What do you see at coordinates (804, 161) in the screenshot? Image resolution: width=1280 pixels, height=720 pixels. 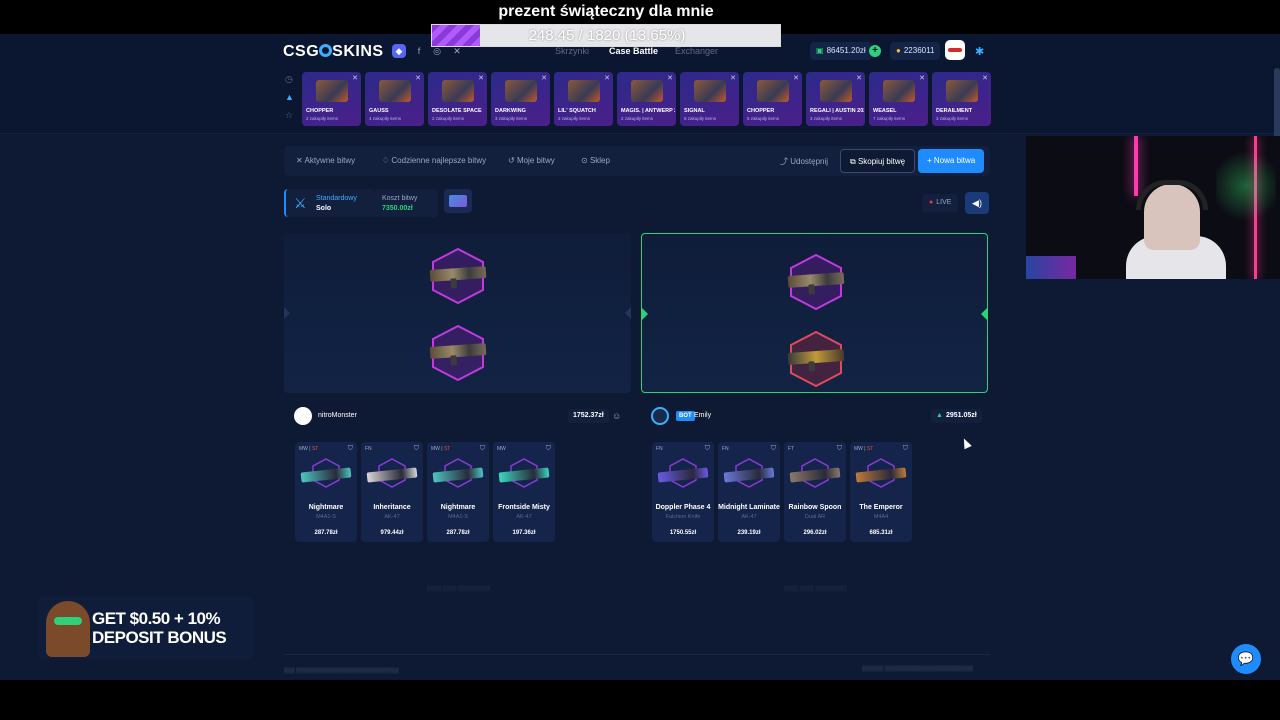 I see `share-button: ⤴ Udostępnij` at bounding box center [804, 161].